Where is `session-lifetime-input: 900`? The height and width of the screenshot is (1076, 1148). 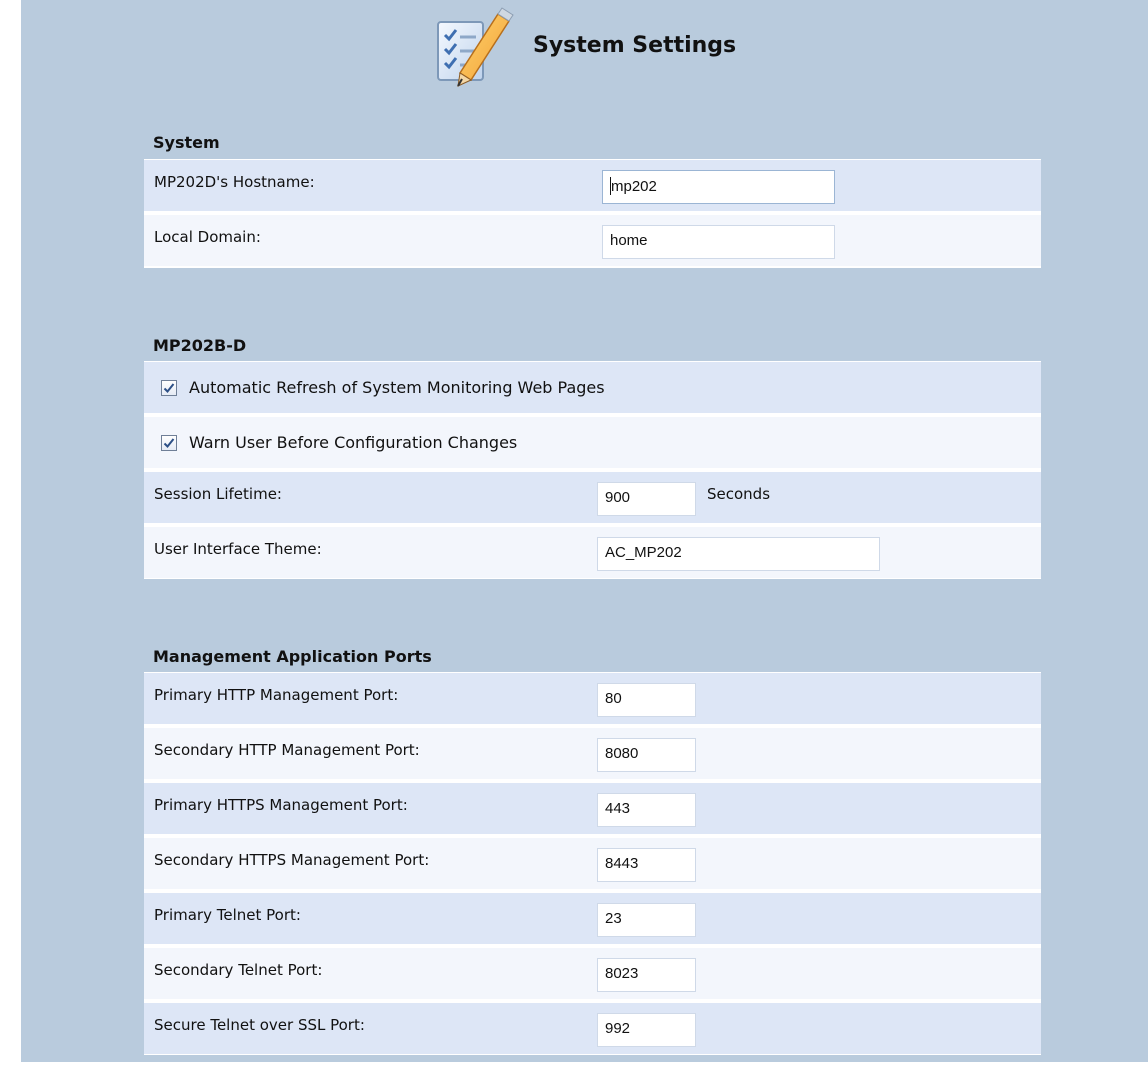
session-lifetime-input: 900 is located at coordinates (646, 499).